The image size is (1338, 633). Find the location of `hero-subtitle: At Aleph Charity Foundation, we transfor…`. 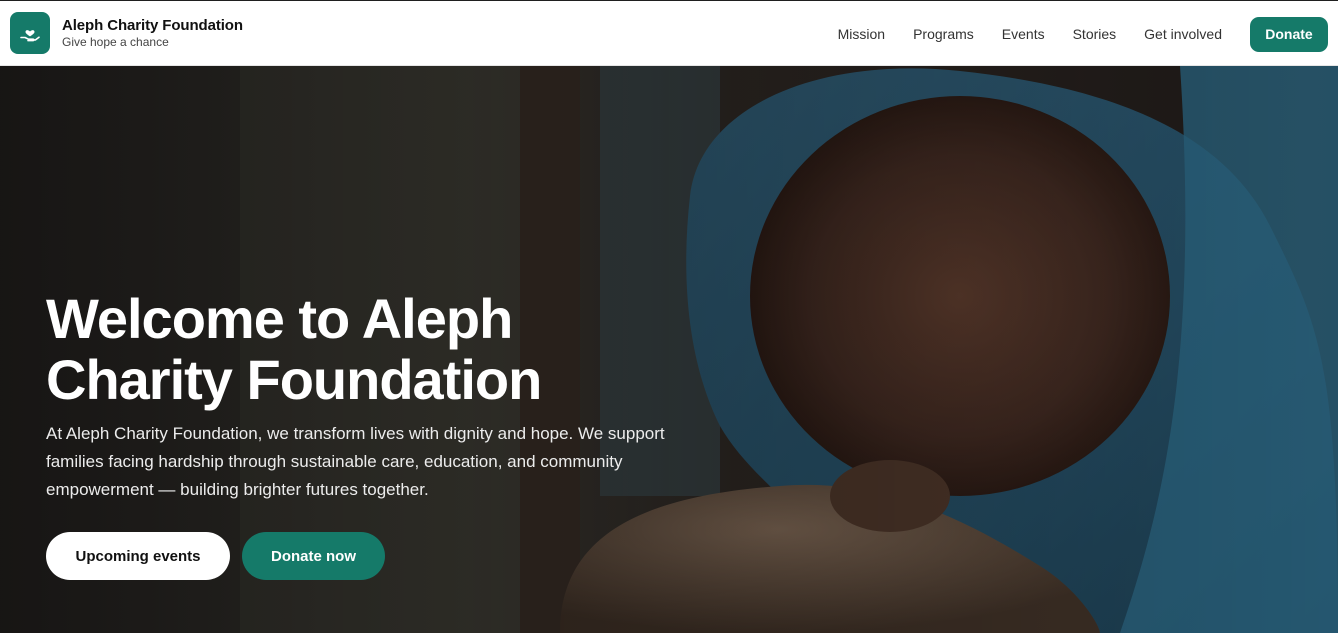

hero-subtitle: At Aleph Charity Foundation, we transfor… is located at coordinates (355, 461).